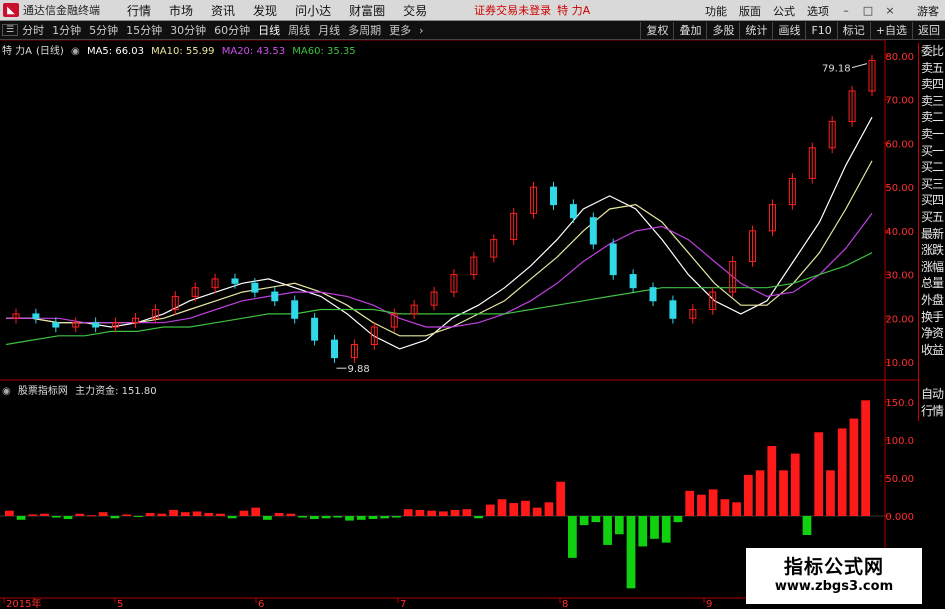 This screenshot has width=945, height=609. What do you see at coordinates (269, 30) in the screenshot?
I see `period-tab-daily: 日线` at bounding box center [269, 30].